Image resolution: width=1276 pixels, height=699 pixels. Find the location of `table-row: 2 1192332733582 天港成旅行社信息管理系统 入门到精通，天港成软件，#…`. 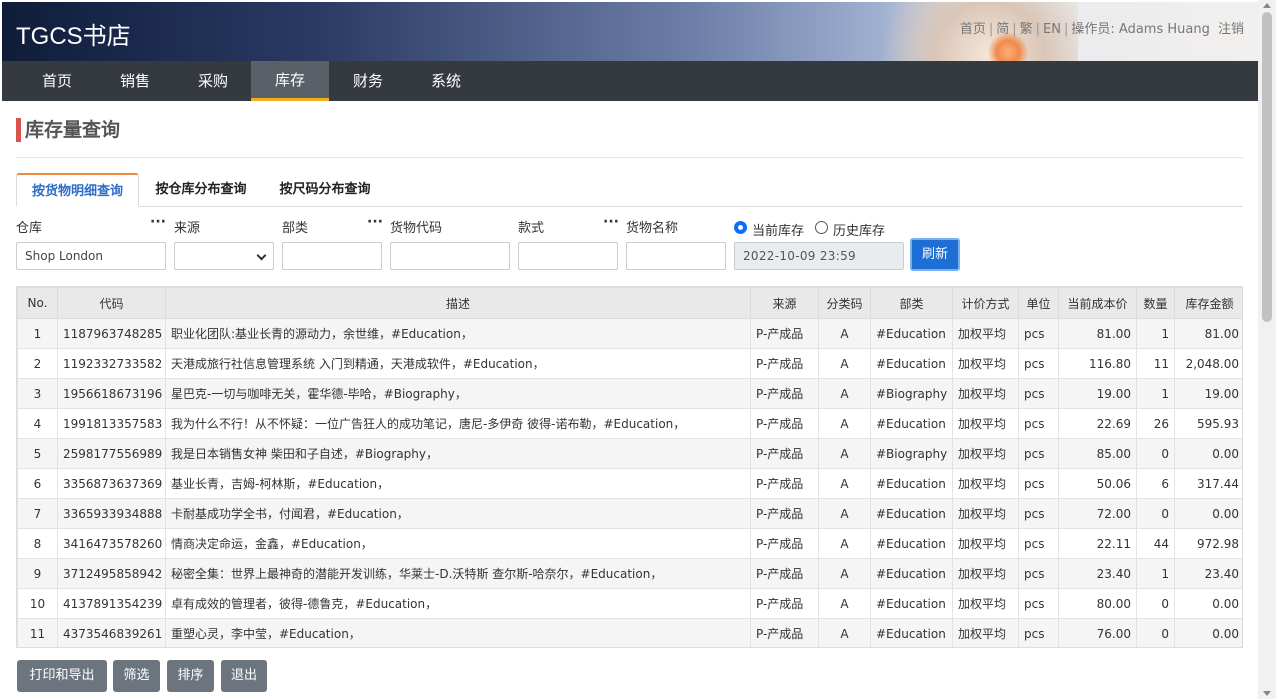

table-row: 2 1192332733582 天港成旅行社信息管理系统 入门到精通，天港成软件，#… is located at coordinates (629, 363).